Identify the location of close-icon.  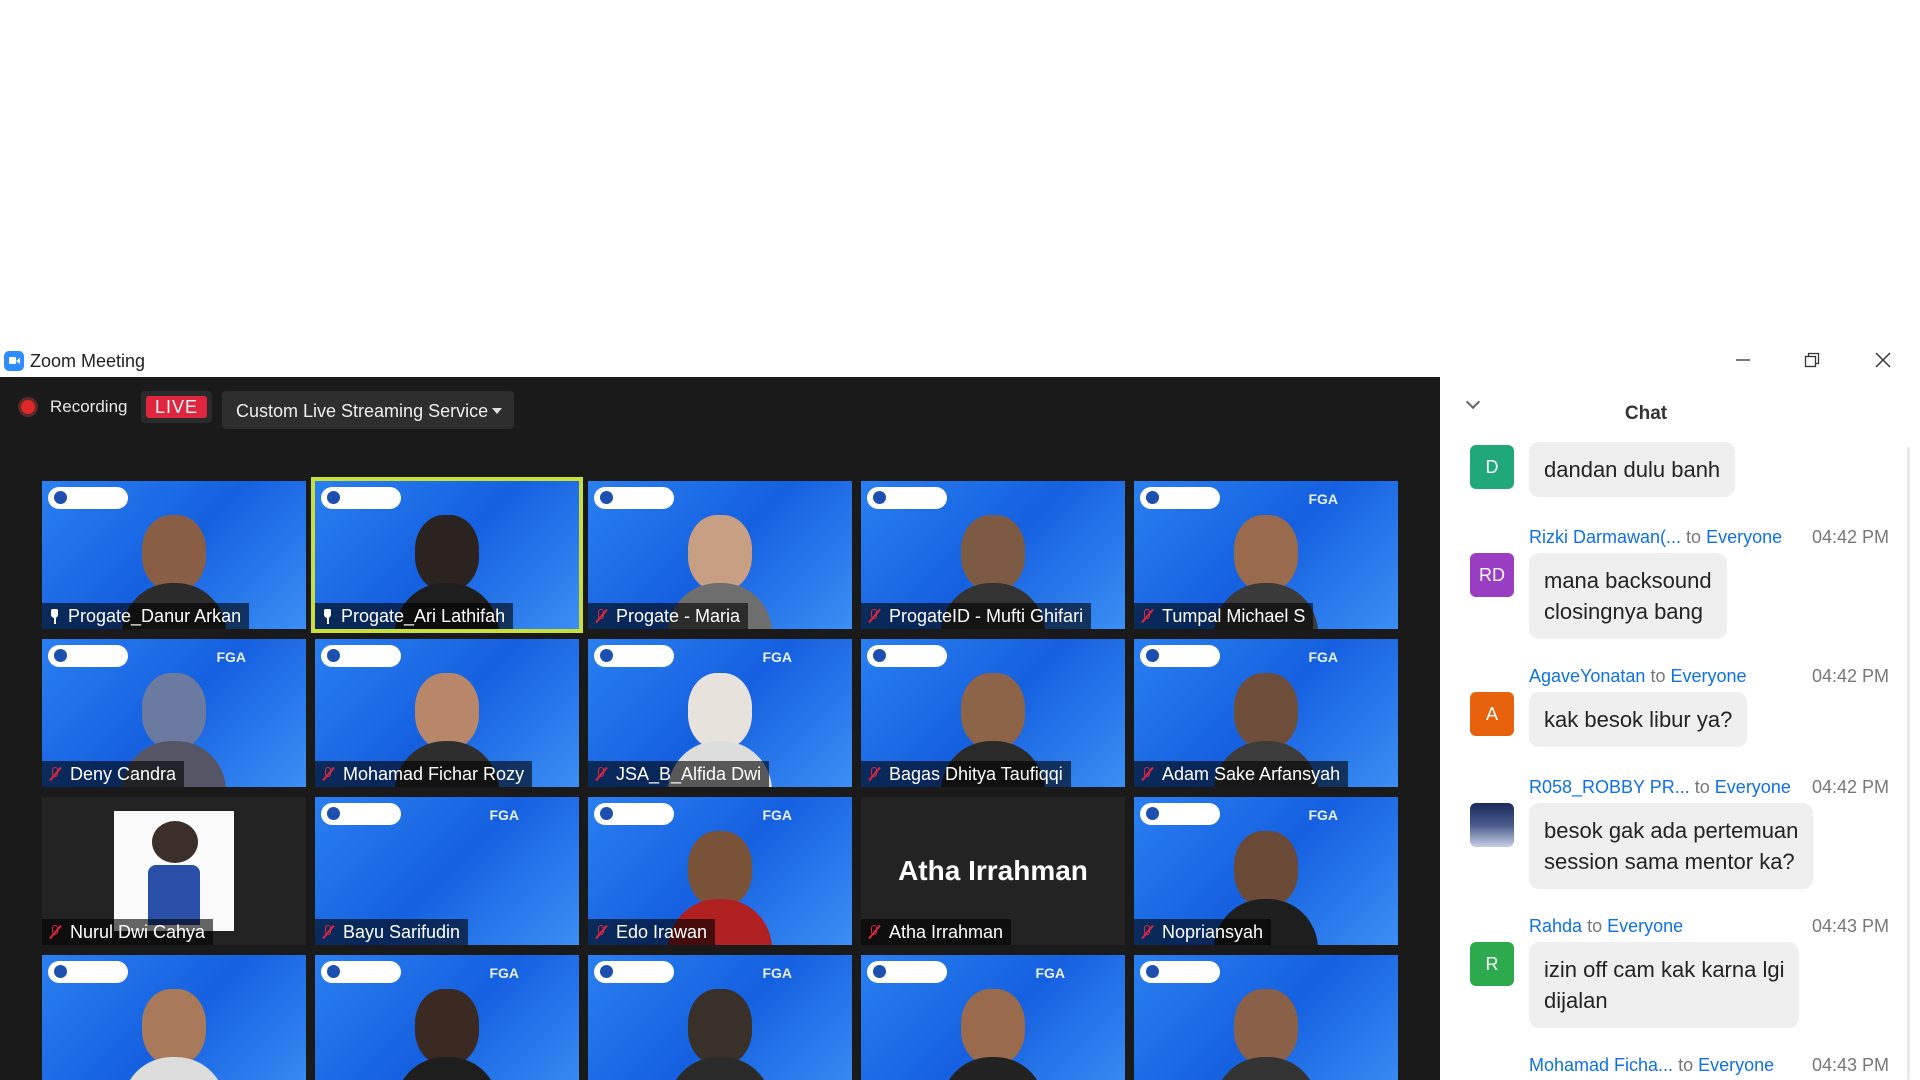
(1883, 360).